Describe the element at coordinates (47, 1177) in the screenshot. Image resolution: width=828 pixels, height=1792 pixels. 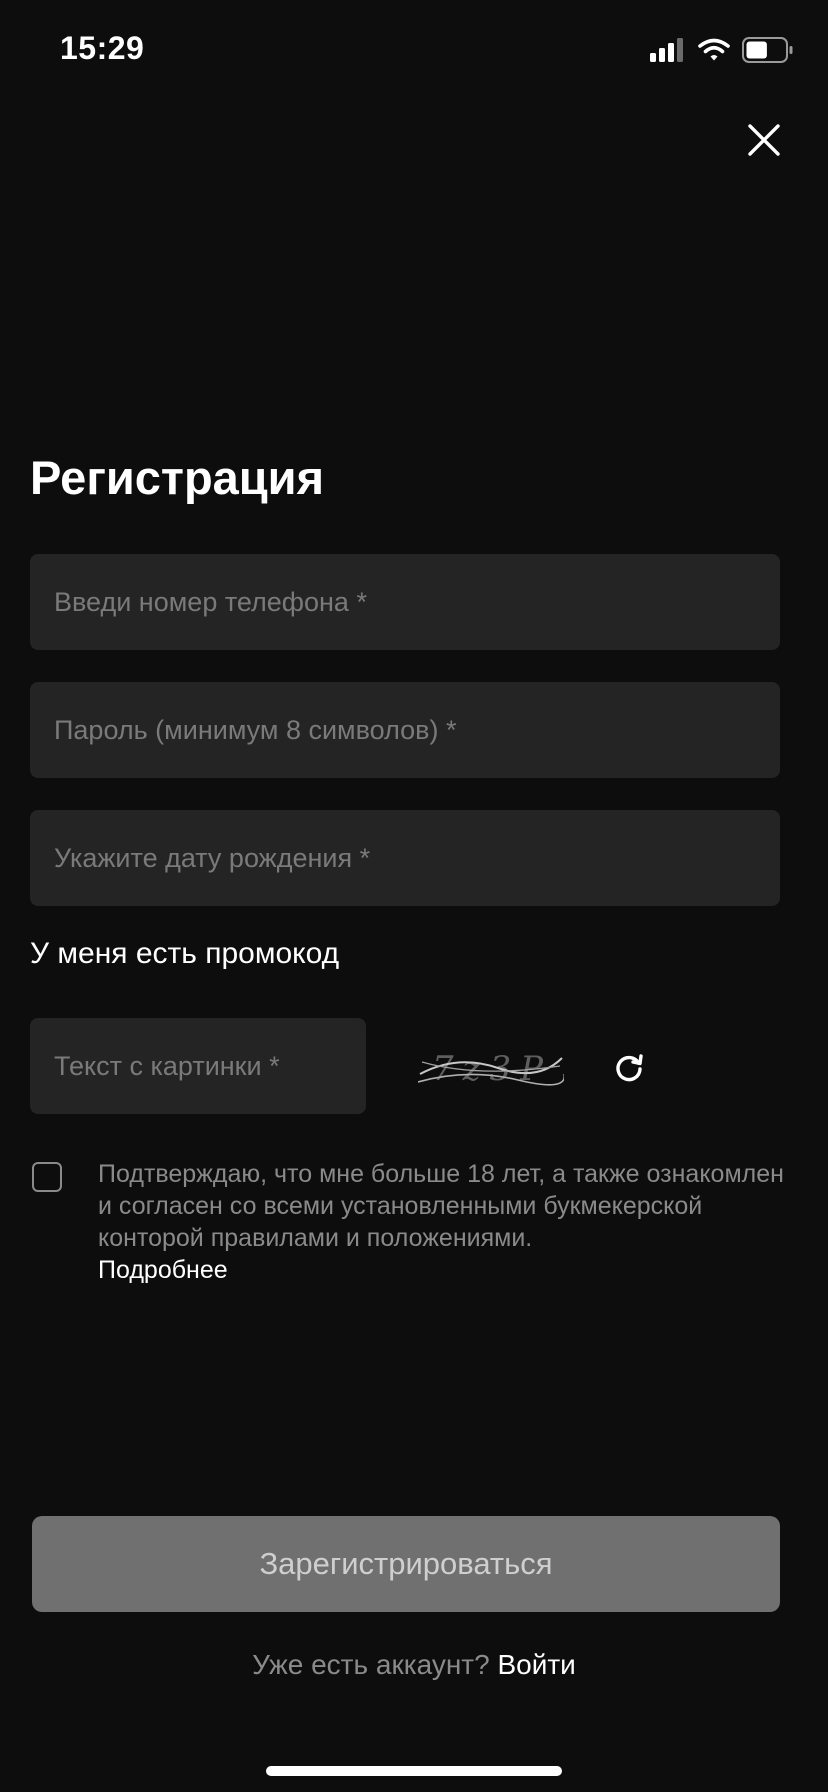
I see `agree-checkbox` at that location.